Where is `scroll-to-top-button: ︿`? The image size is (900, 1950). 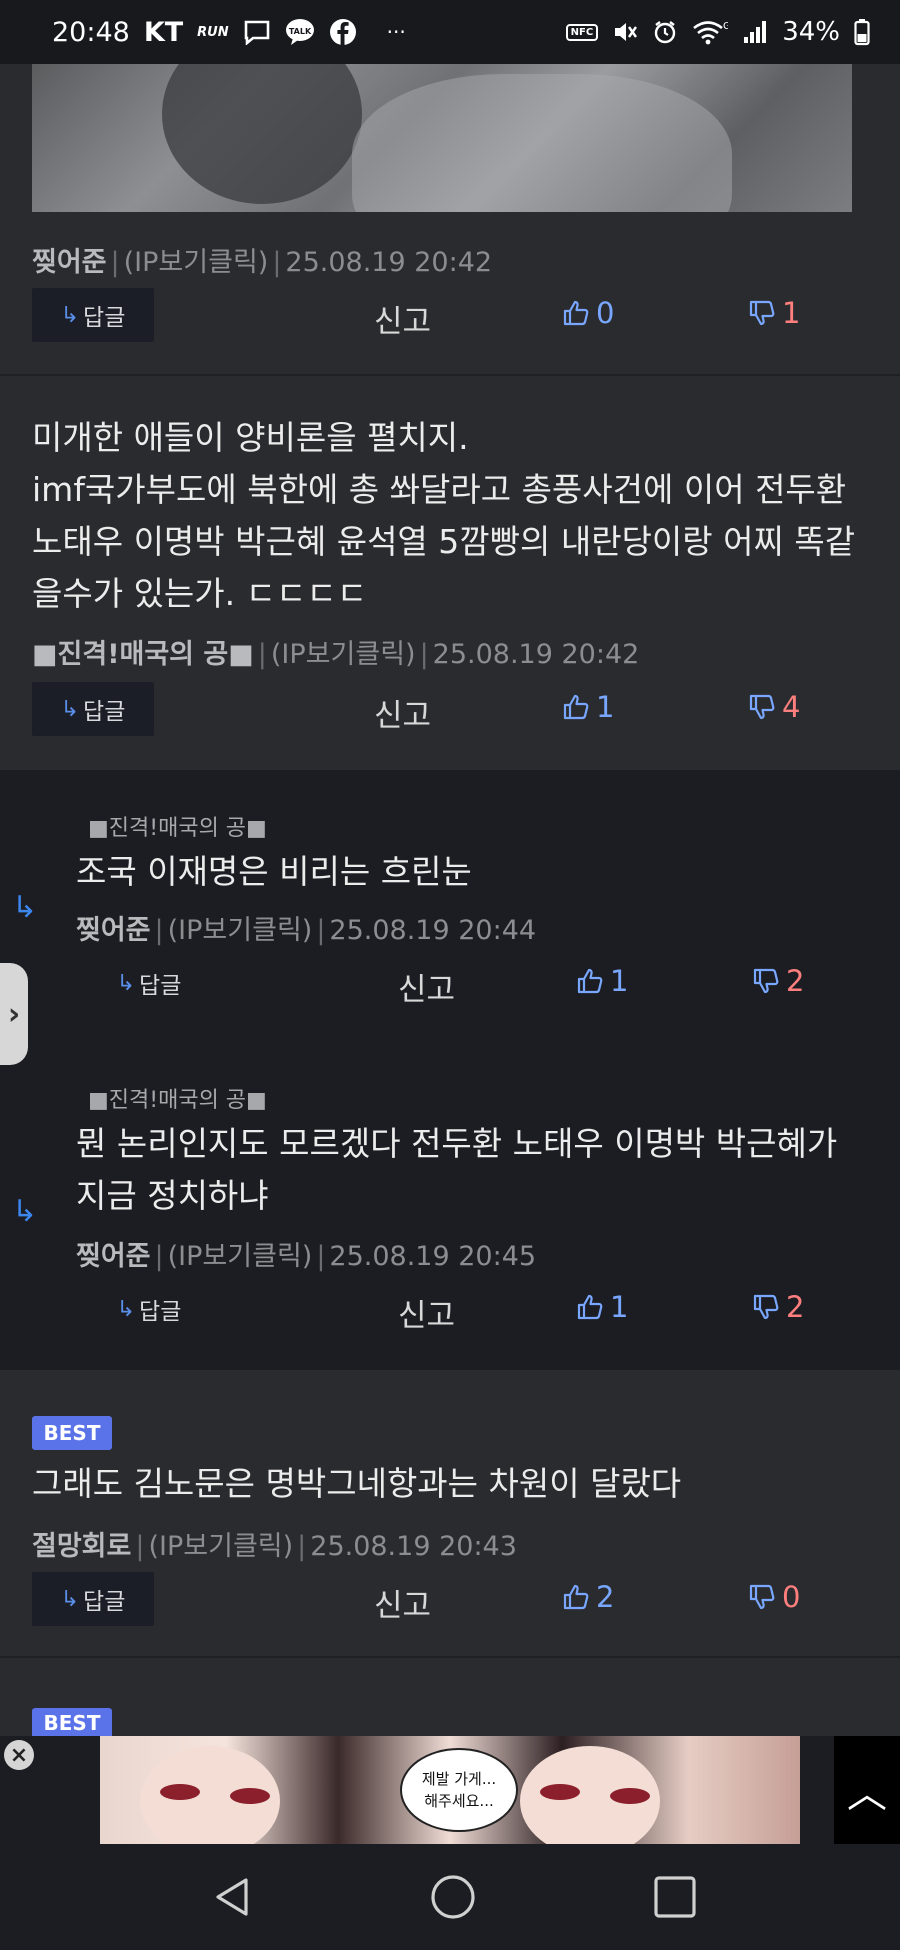 scroll-to-top-button: ︿ is located at coordinates (867, 1790).